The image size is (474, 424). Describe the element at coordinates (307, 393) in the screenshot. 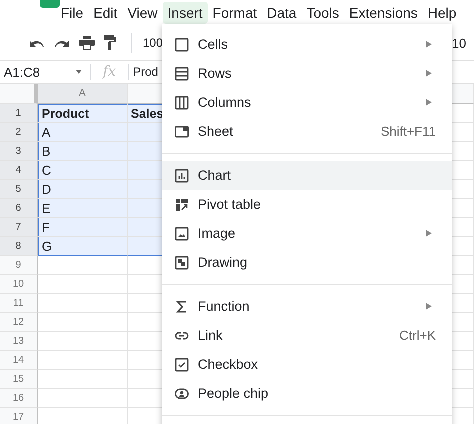

I see `menu-item: People chip` at that location.